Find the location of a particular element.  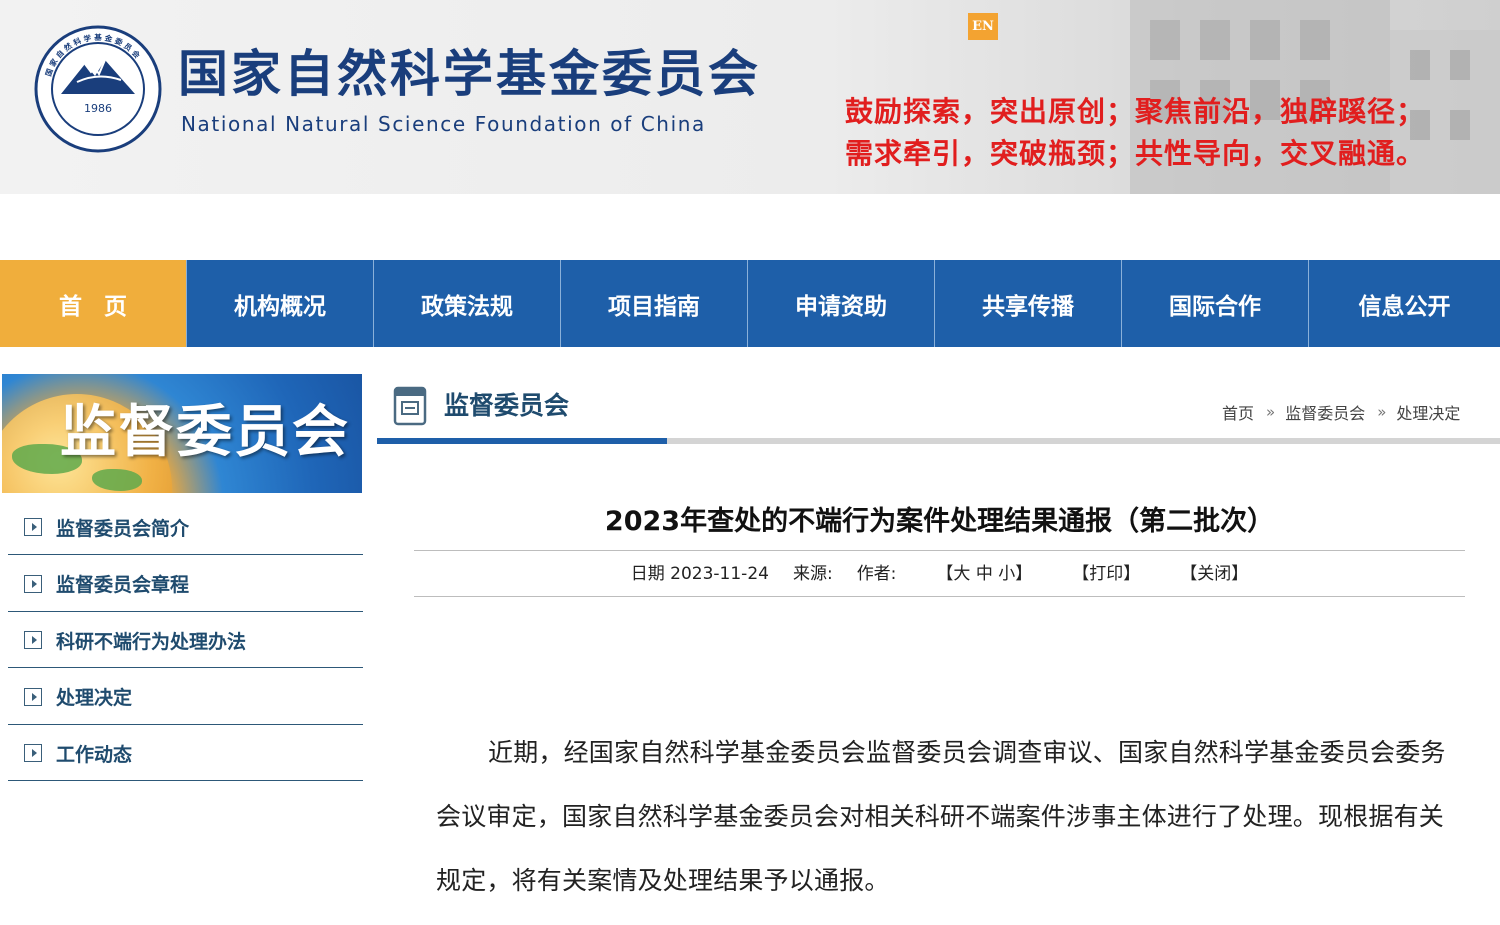

meta-divider-top is located at coordinates (939, 550).